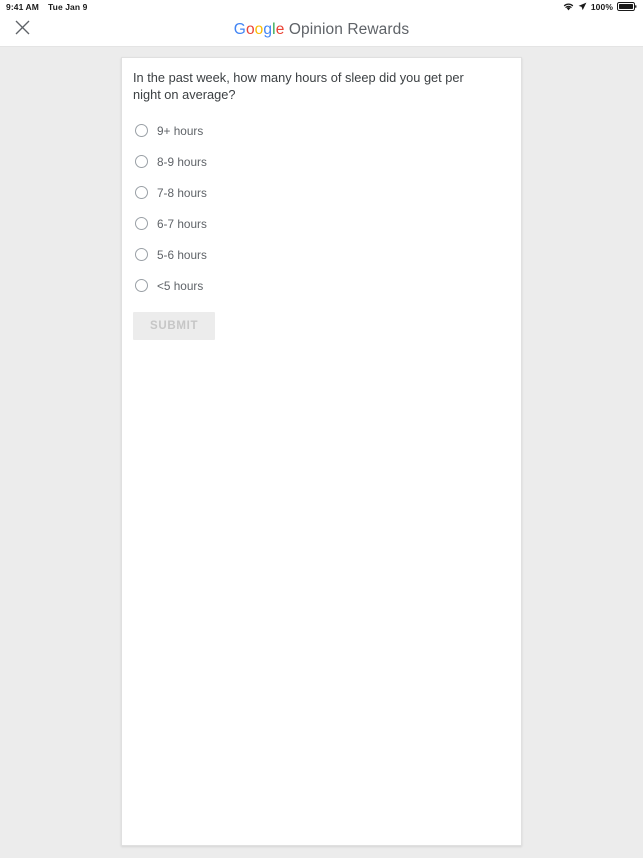  What do you see at coordinates (46, 7) in the screenshot?
I see `status-bar-left: 9:41 AM Tue Jan 9` at bounding box center [46, 7].